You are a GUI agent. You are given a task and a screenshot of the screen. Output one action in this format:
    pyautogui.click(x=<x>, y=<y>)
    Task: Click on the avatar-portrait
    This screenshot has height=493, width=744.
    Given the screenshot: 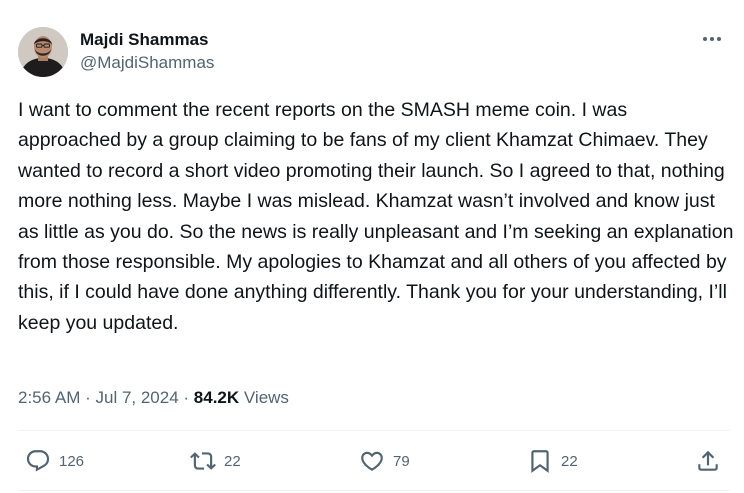 What is the action you would take?
    pyautogui.click(x=43, y=52)
    